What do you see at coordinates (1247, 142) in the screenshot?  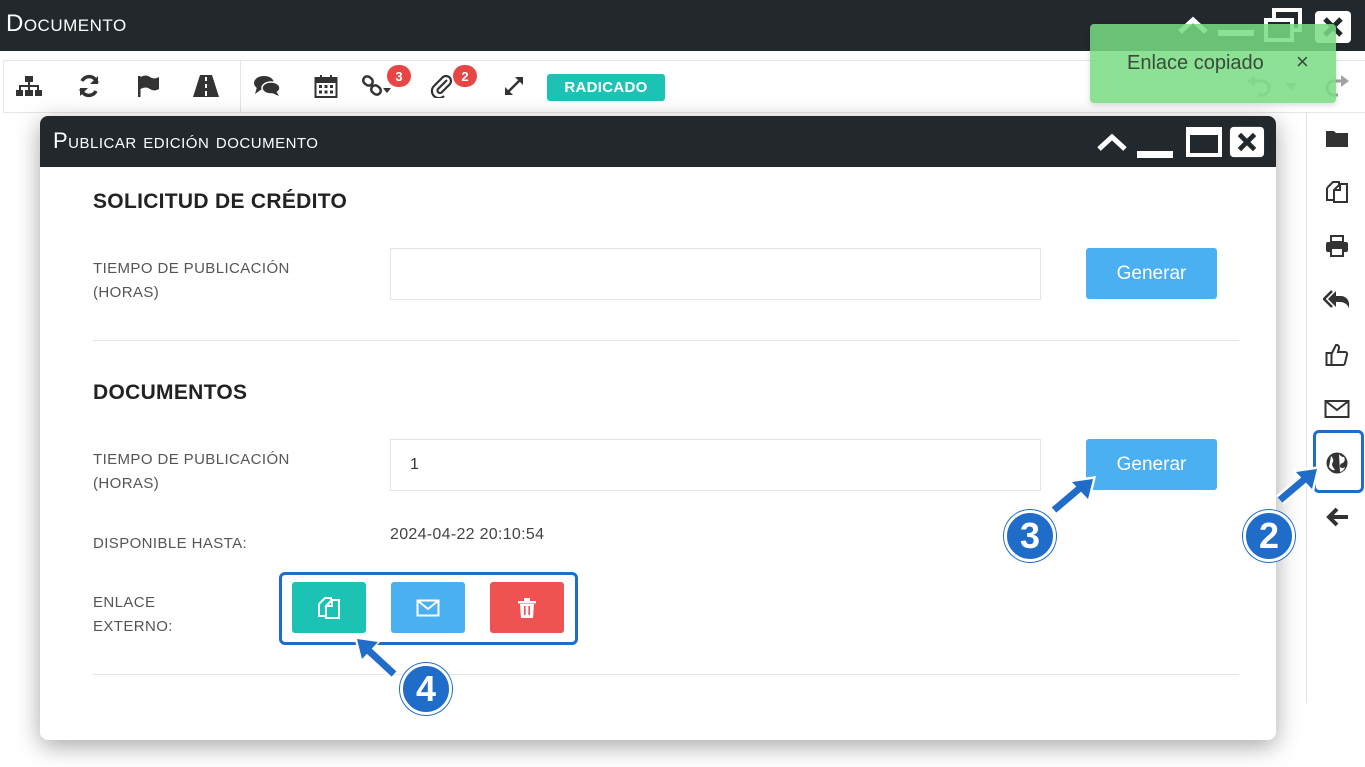 I see `dialog-close-icon` at bounding box center [1247, 142].